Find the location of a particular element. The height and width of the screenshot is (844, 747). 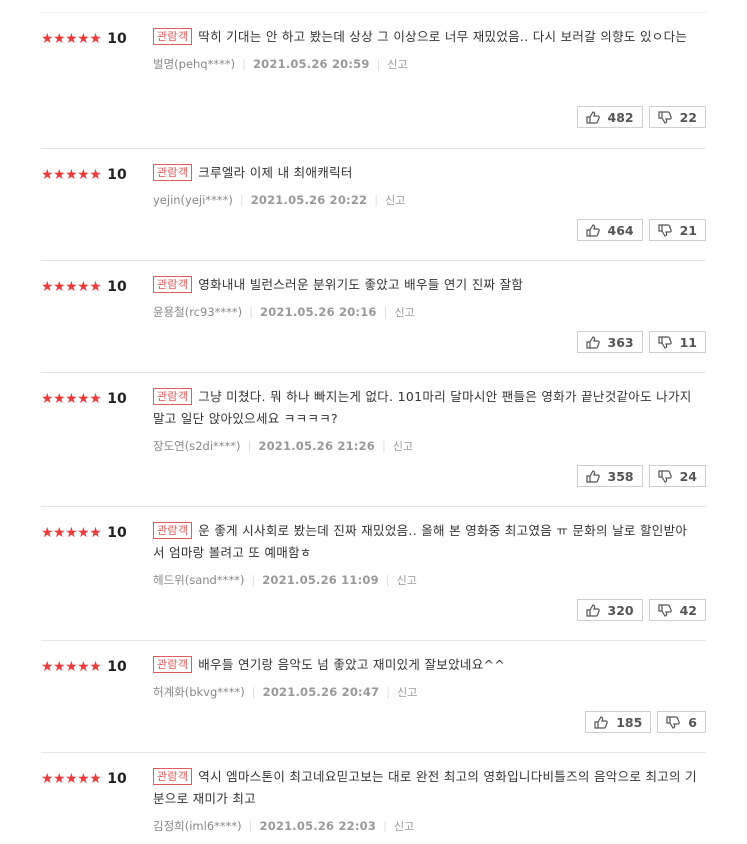

author: 헤드위(sand****) is located at coordinates (198, 580).